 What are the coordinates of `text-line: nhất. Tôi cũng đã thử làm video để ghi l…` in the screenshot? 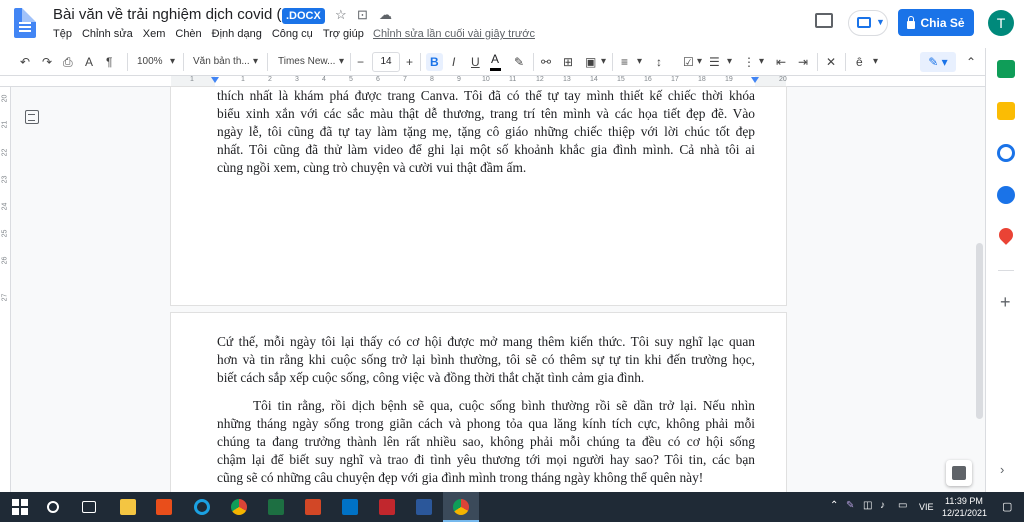 It's located at (486, 149).